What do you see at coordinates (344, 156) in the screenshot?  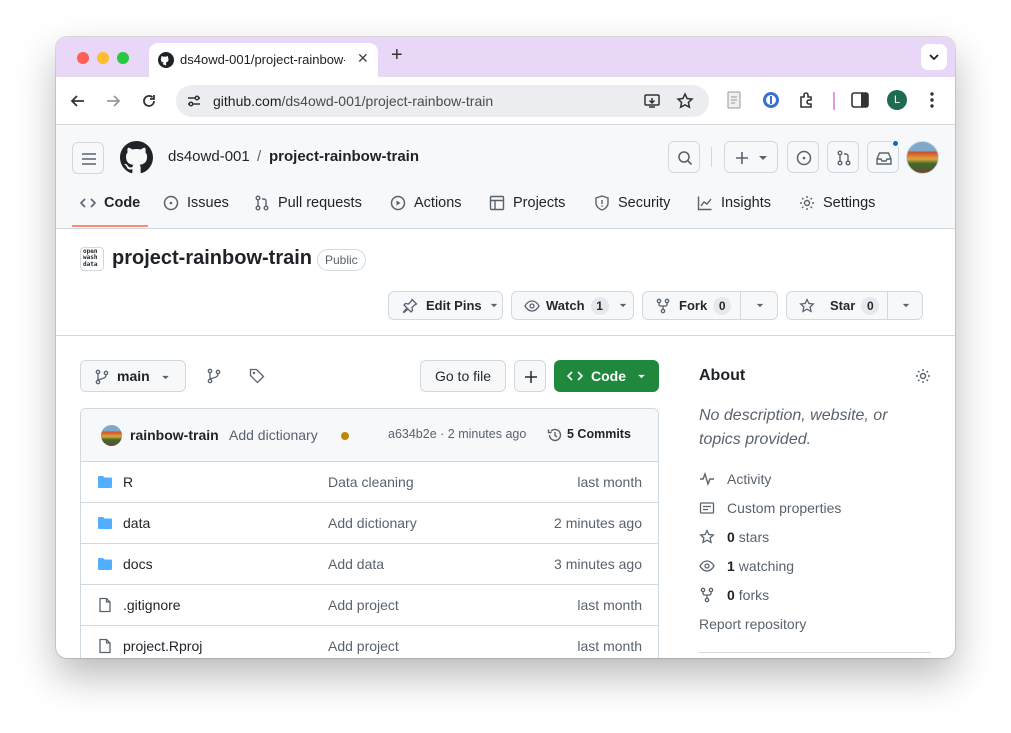 I see `breadcrumb-repo: project-rainbow-train` at bounding box center [344, 156].